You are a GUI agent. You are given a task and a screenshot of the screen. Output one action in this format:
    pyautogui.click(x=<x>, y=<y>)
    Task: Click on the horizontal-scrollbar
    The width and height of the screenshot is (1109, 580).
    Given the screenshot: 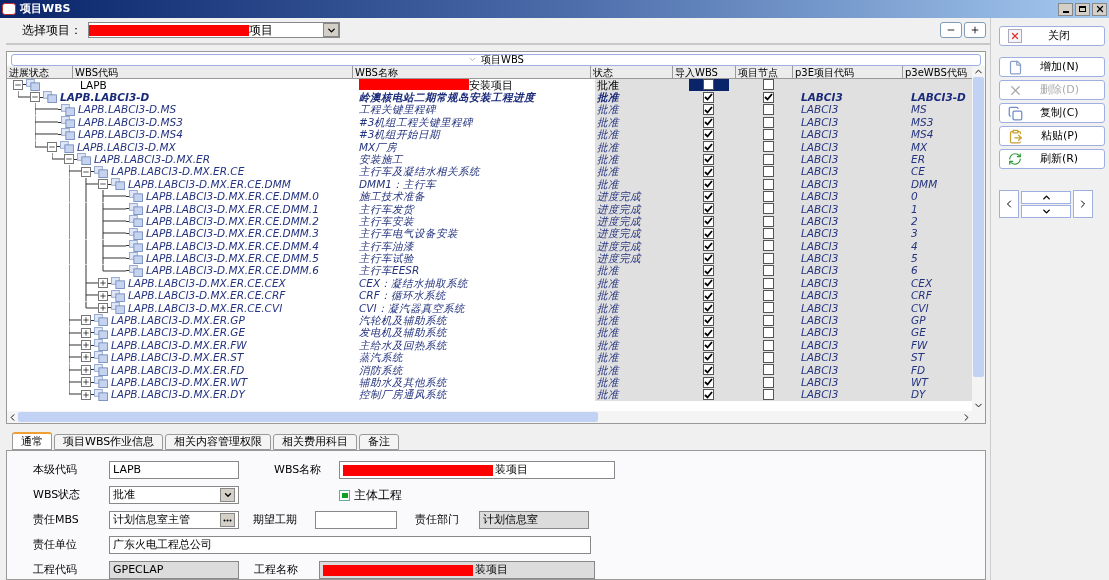 What is the action you would take?
    pyautogui.click(x=489, y=417)
    